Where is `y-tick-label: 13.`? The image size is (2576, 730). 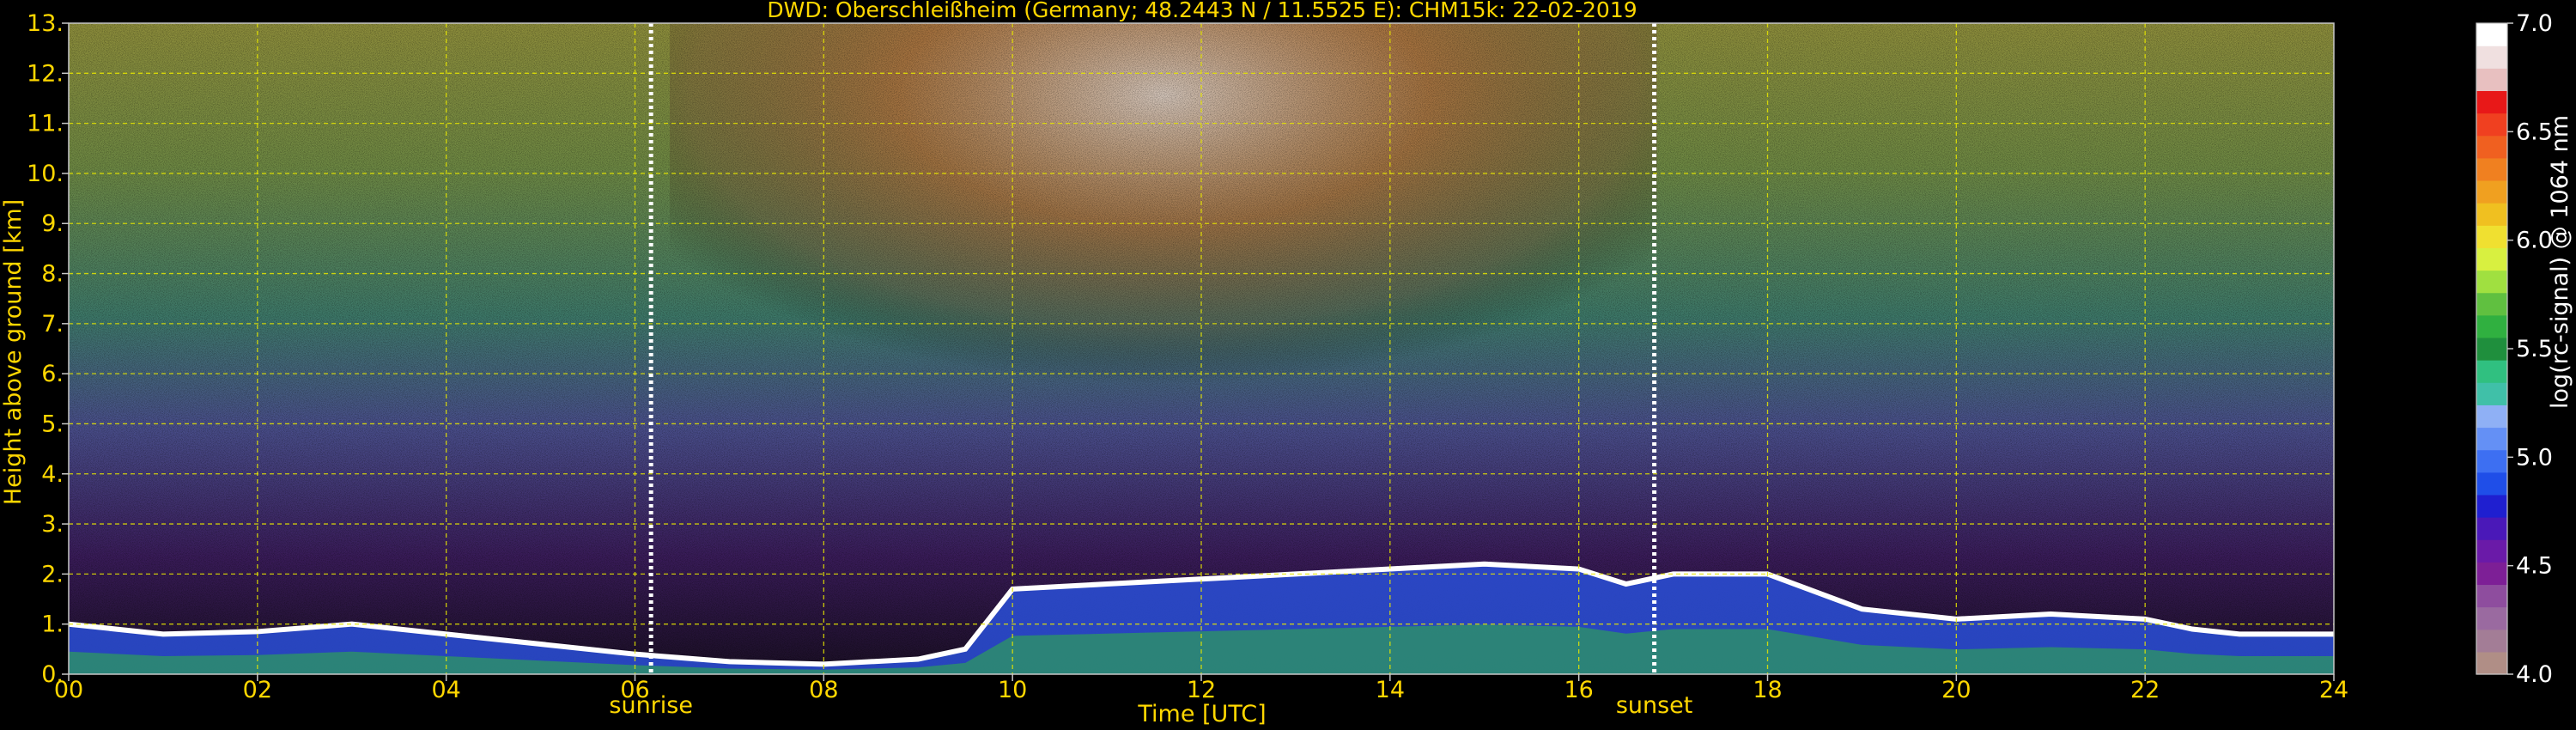
y-tick-label: 13. is located at coordinates (45, 23).